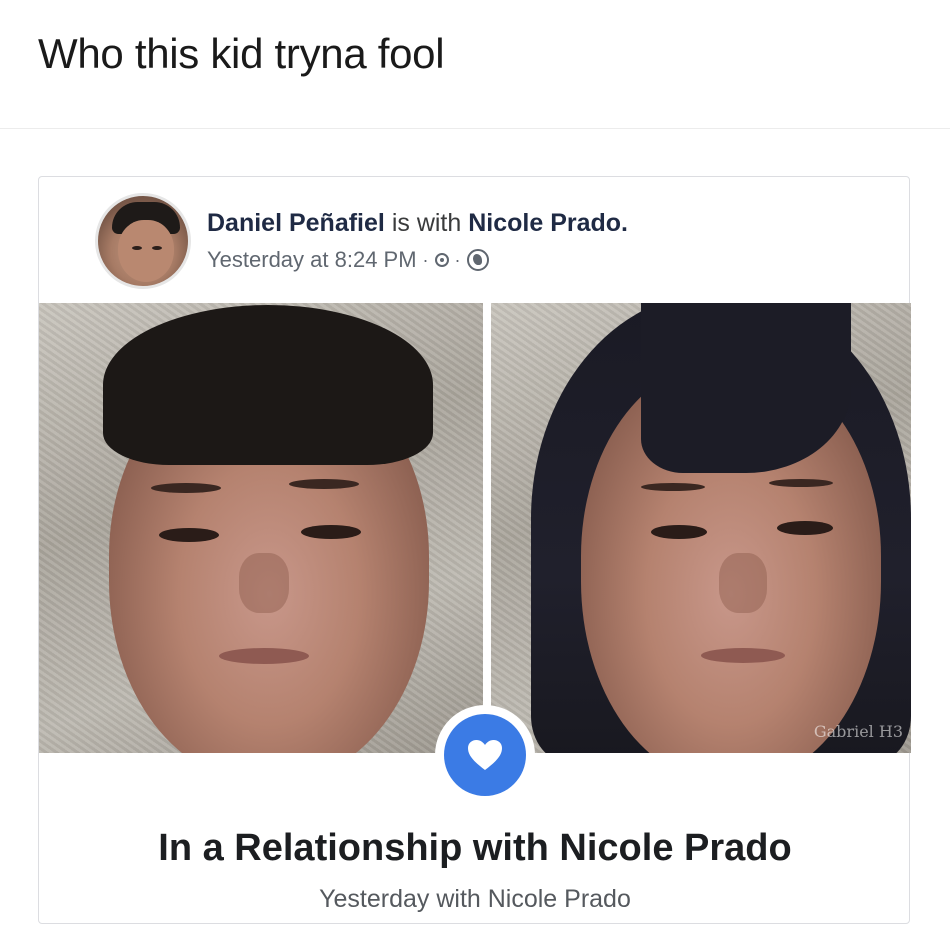  I want to click on clock-icon, so click(441, 260).